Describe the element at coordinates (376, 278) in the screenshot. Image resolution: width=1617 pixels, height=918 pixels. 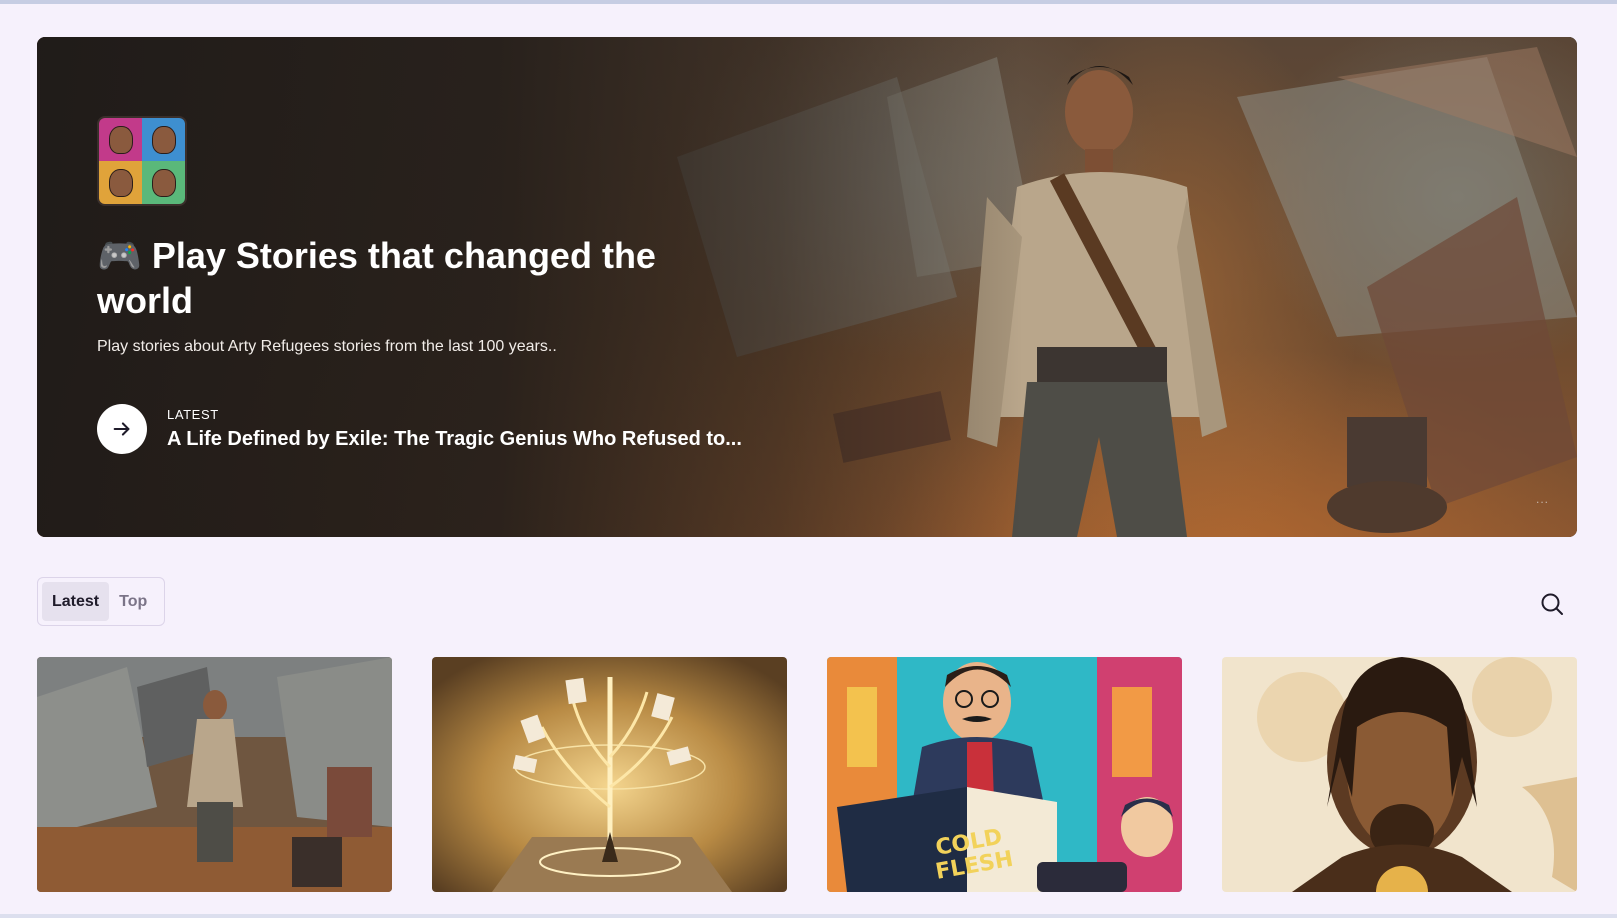
I see `hero-title: 🎮 Play Stories that changed the world` at that location.